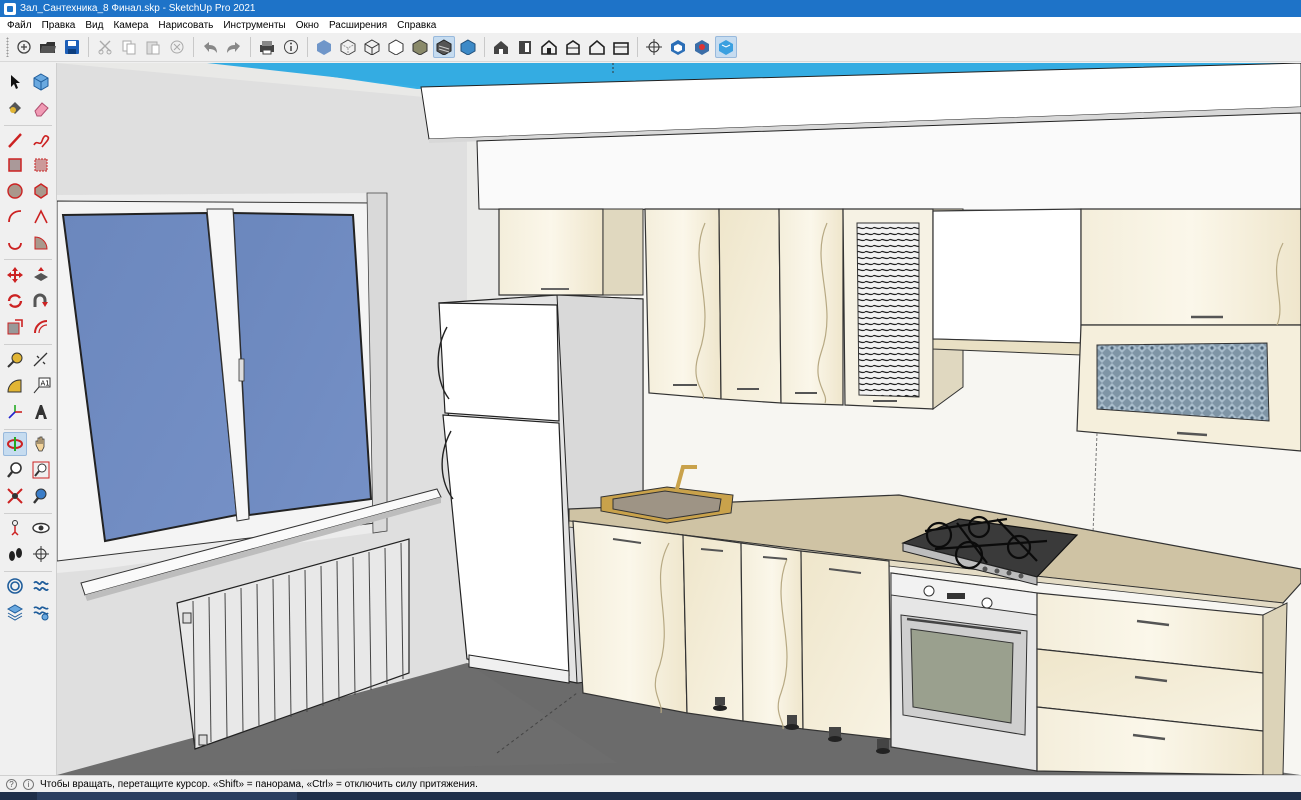  What do you see at coordinates (597, 47) in the screenshot?
I see `back-view-icon` at bounding box center [597, 47].